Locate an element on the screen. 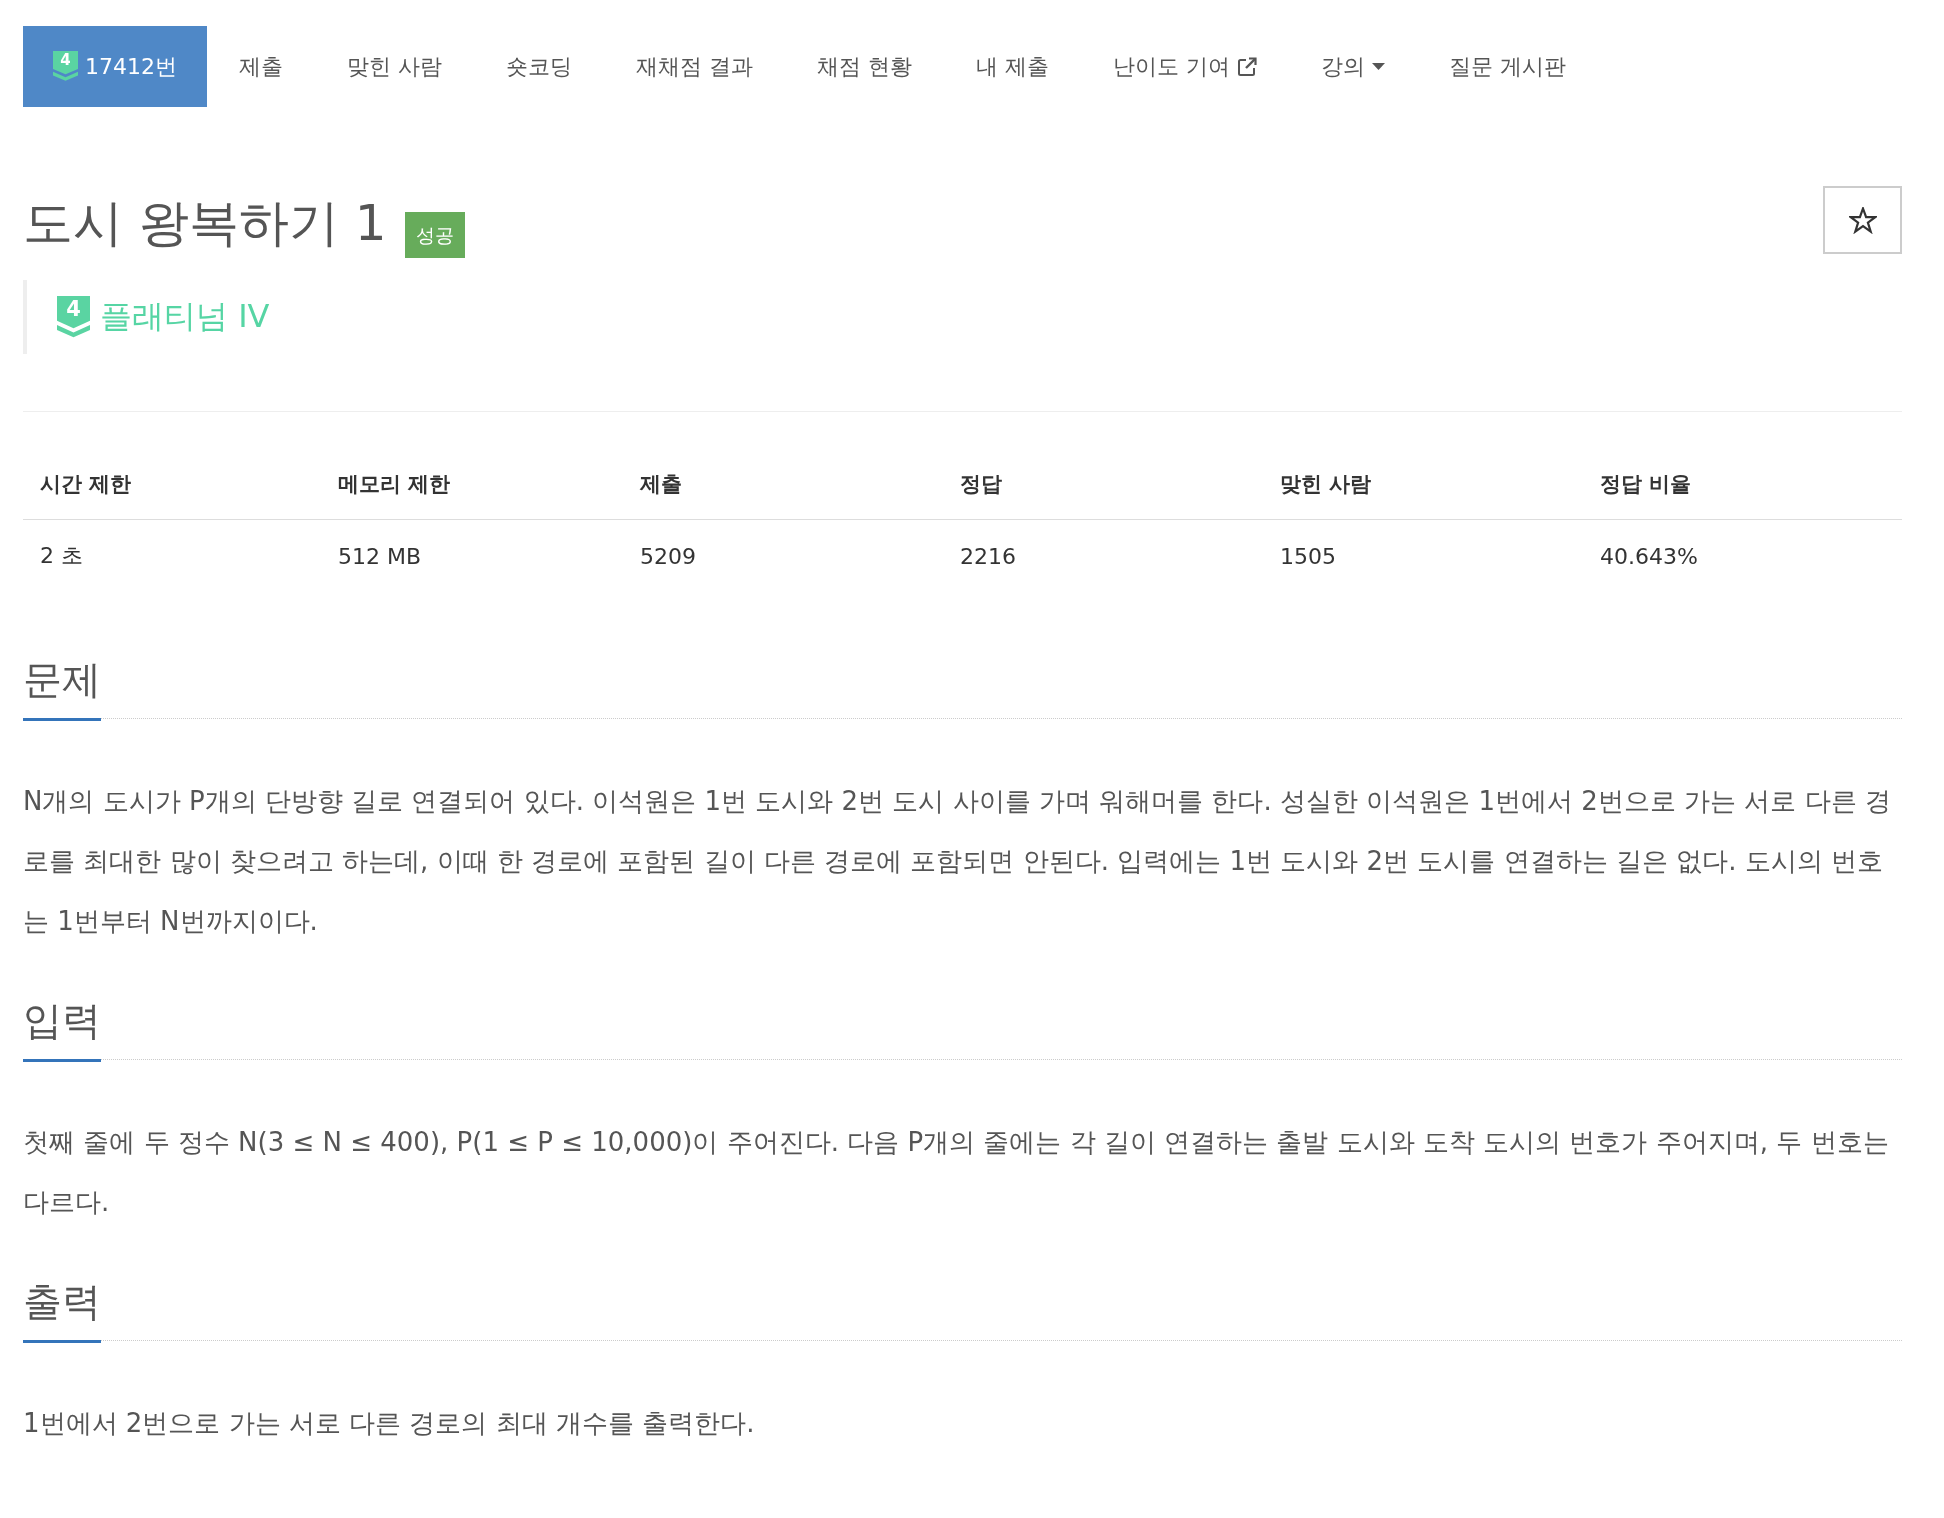  nav-tab: 강의 is located at coordinates (1353, 66).